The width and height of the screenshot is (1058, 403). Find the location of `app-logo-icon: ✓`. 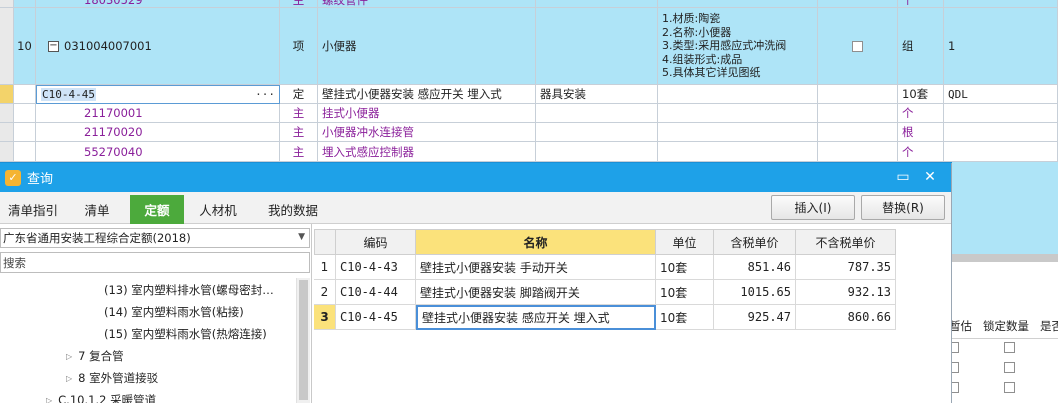

app-logo-icon: ✓ is located at coordinates (13, 177).